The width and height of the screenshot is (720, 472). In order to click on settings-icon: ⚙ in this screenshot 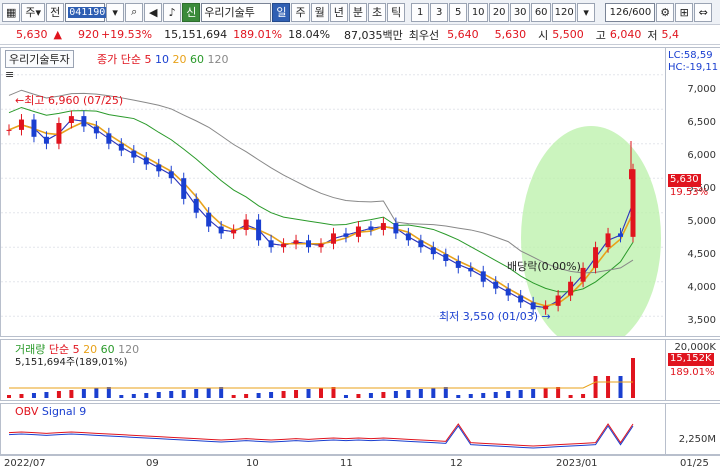, I will do `click(665, 12)`.